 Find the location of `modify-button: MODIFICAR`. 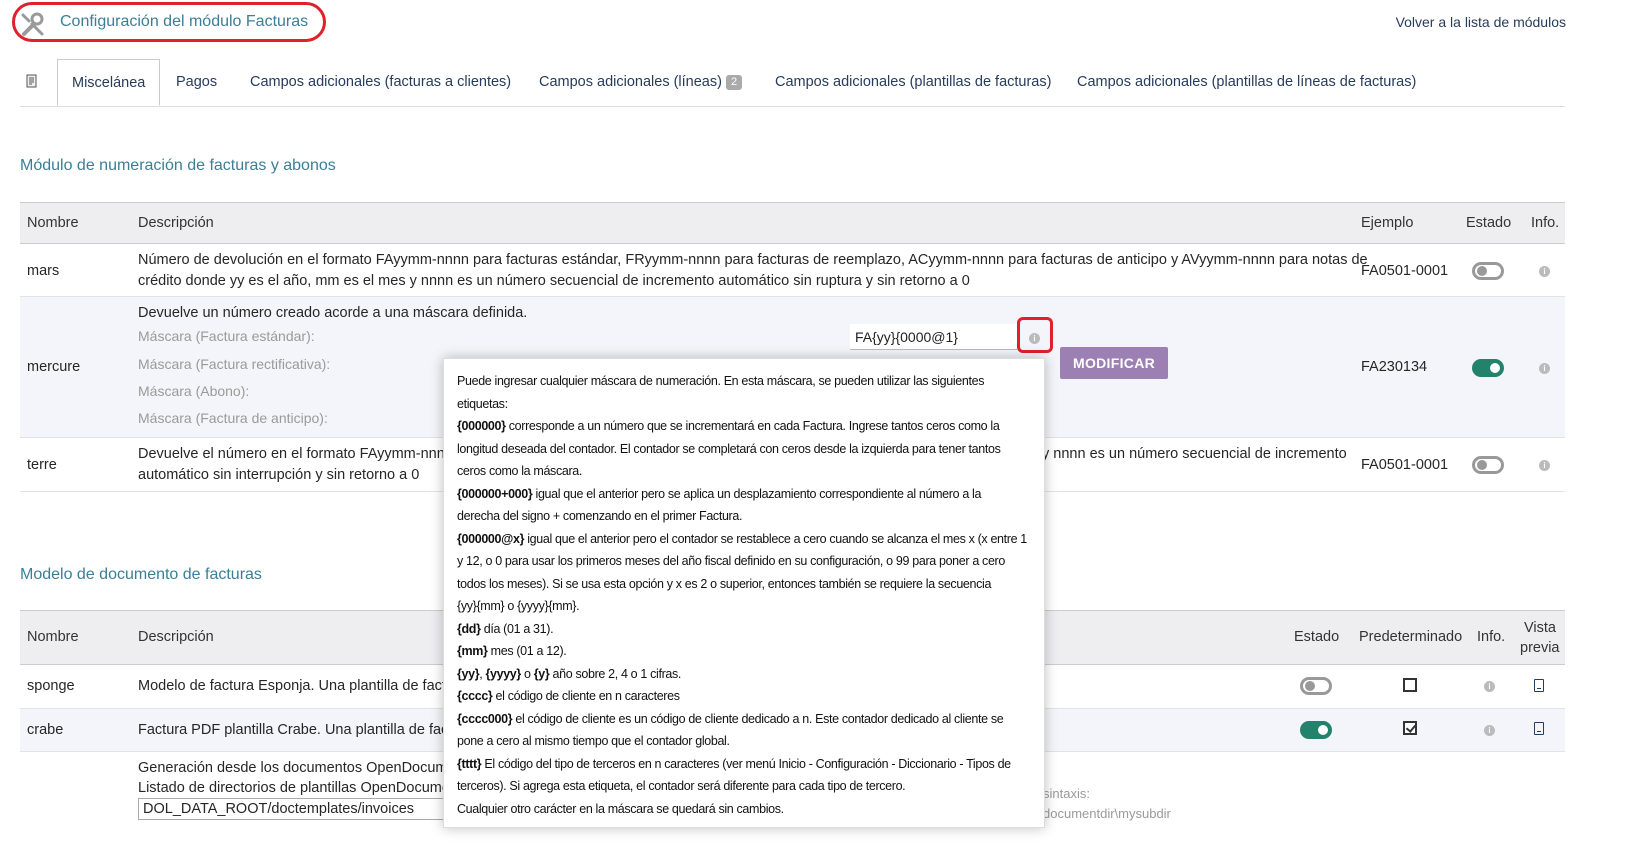

modify-button: MODIFICAR is located at coordinates (1114, 363).